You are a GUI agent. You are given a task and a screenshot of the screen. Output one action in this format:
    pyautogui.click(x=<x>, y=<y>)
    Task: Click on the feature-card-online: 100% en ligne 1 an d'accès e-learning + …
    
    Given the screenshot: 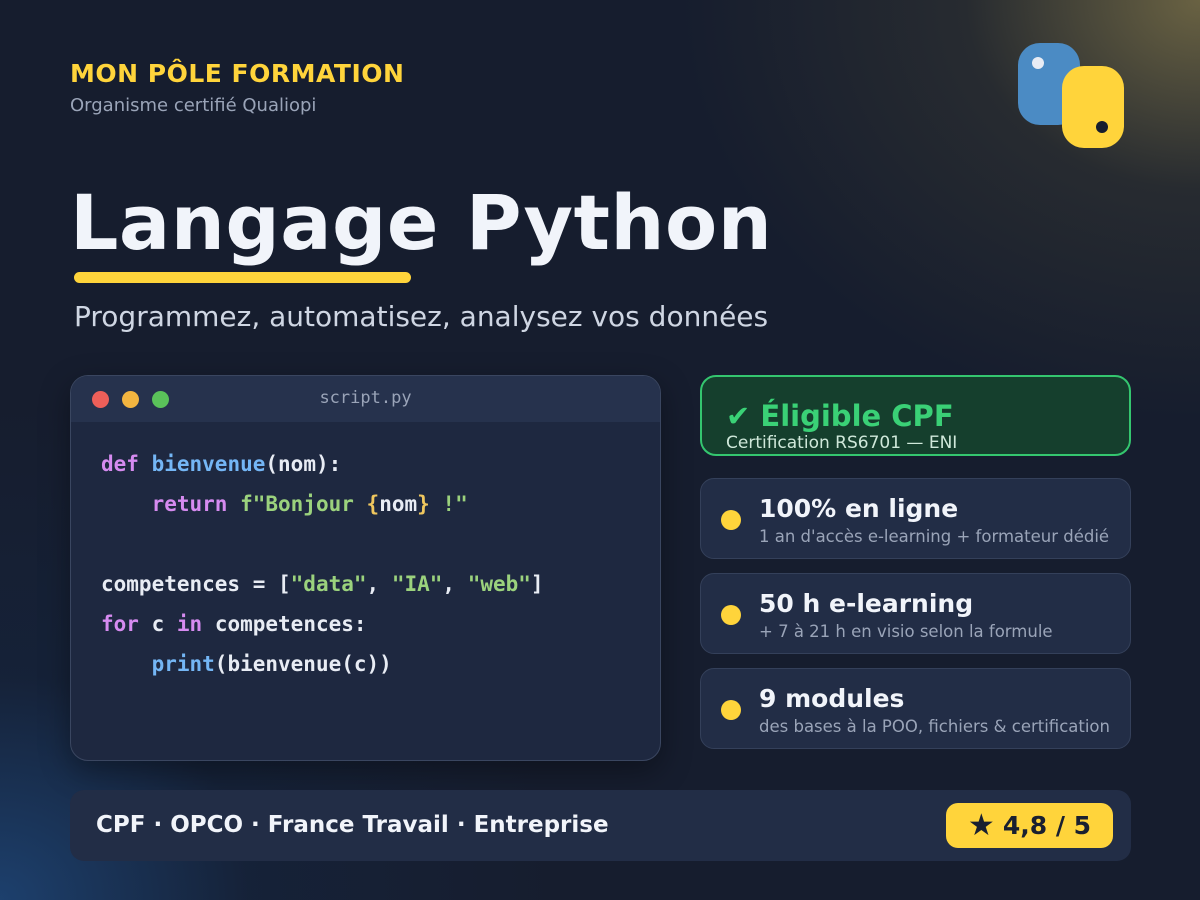 What is the action you would take?
    pyautogui.click(x=915, y=518)
    